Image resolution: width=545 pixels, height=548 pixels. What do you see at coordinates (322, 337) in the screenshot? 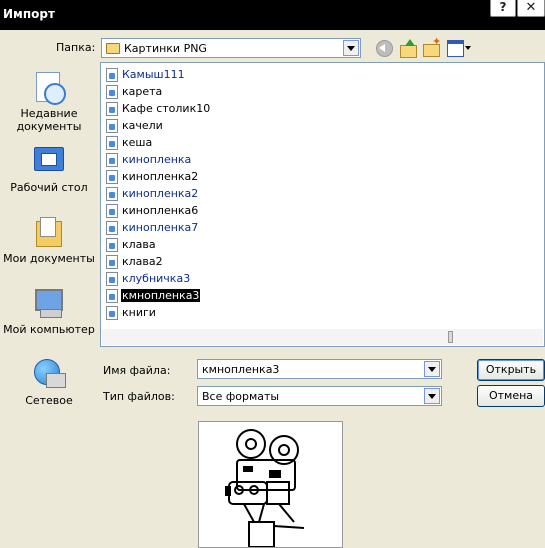
I see `horizontal-scrollbar` at bounding box center [322, 337].